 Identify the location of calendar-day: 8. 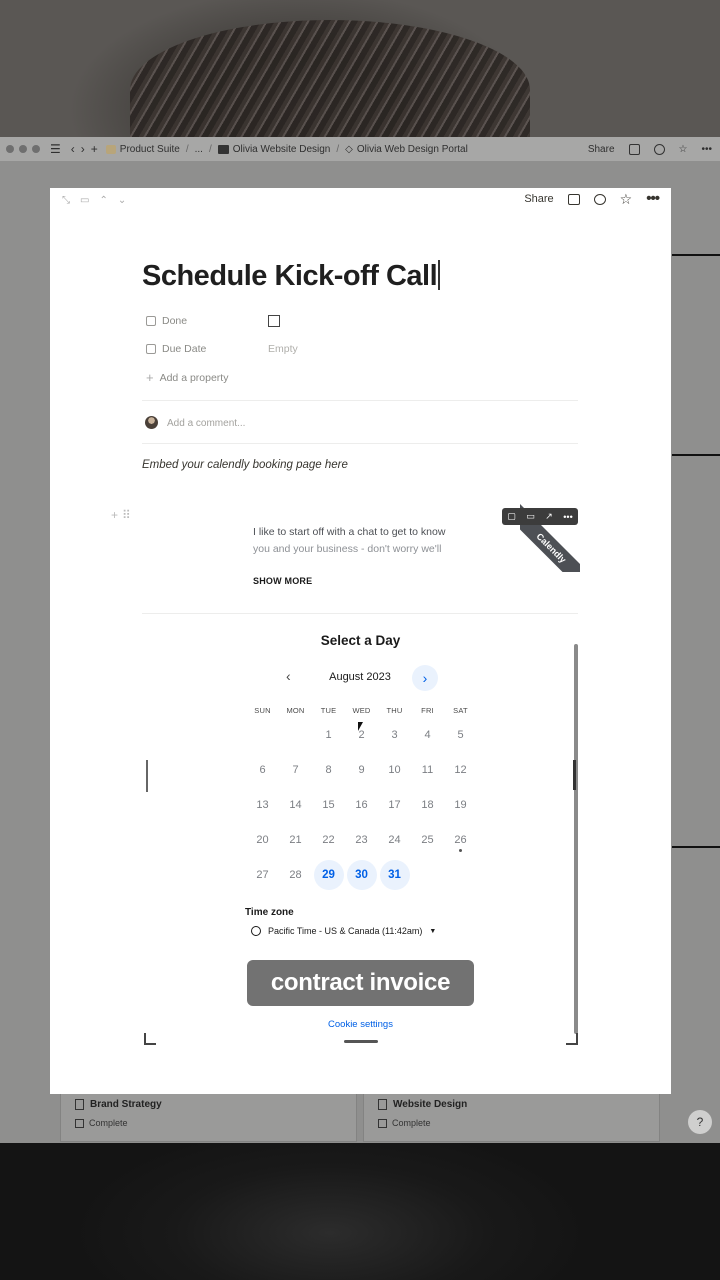
(328, 769).